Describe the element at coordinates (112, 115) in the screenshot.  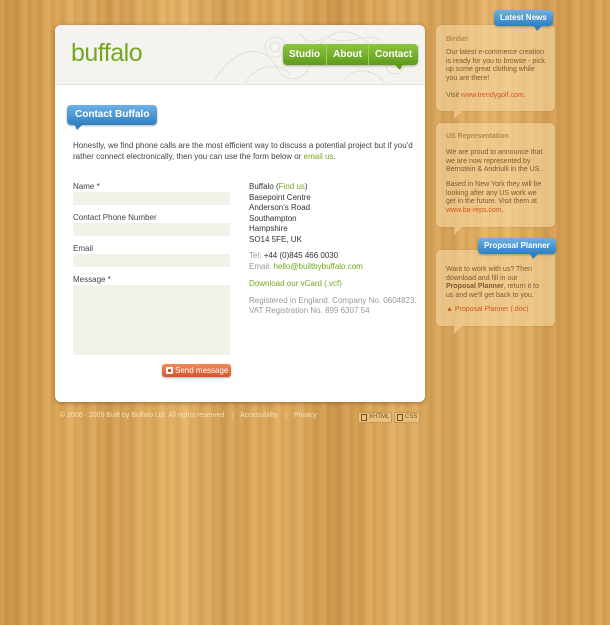
I see `page-title: Contact Buffalo` at that location.